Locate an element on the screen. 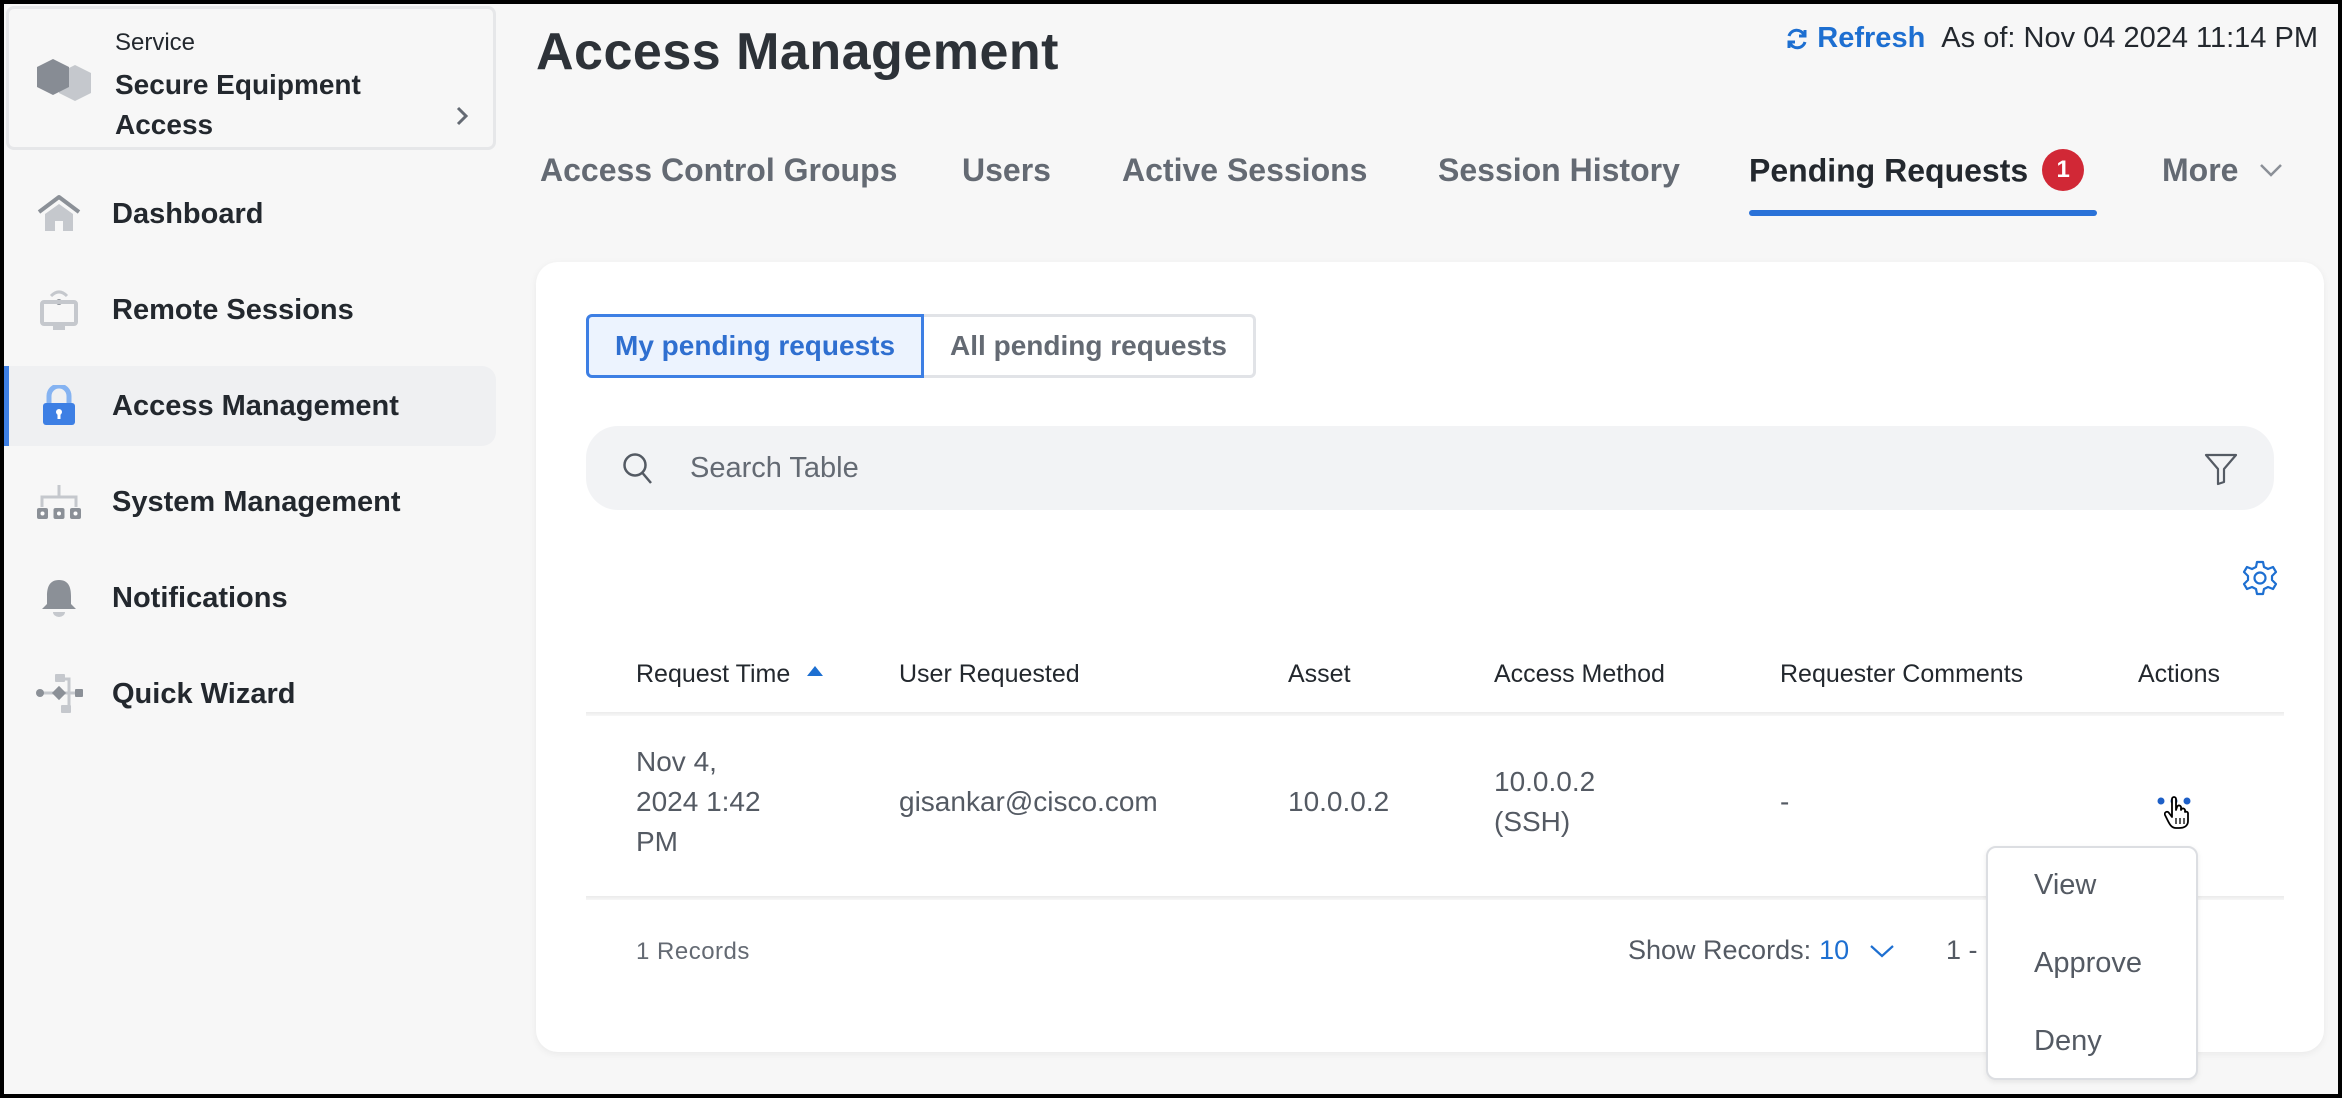 This screenshot has width=2342, height=1098. cell-line: Nov 4, is located at coordinates (676, 761).